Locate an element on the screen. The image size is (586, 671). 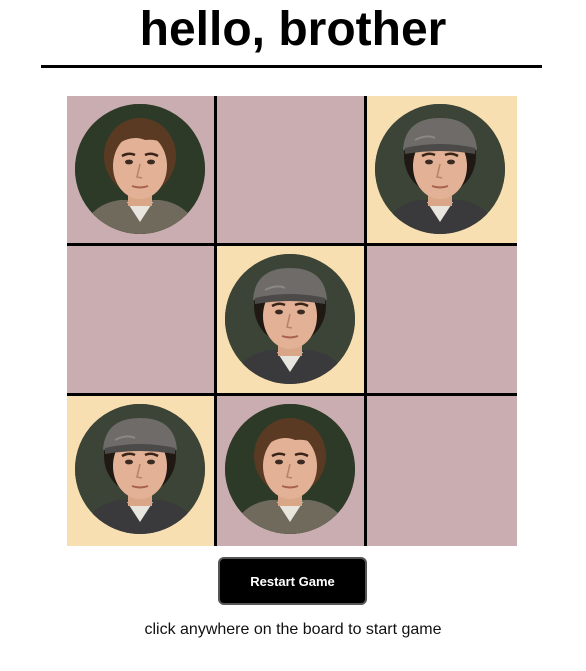
page-title: hello, brother is located at coordinates (293, 29).